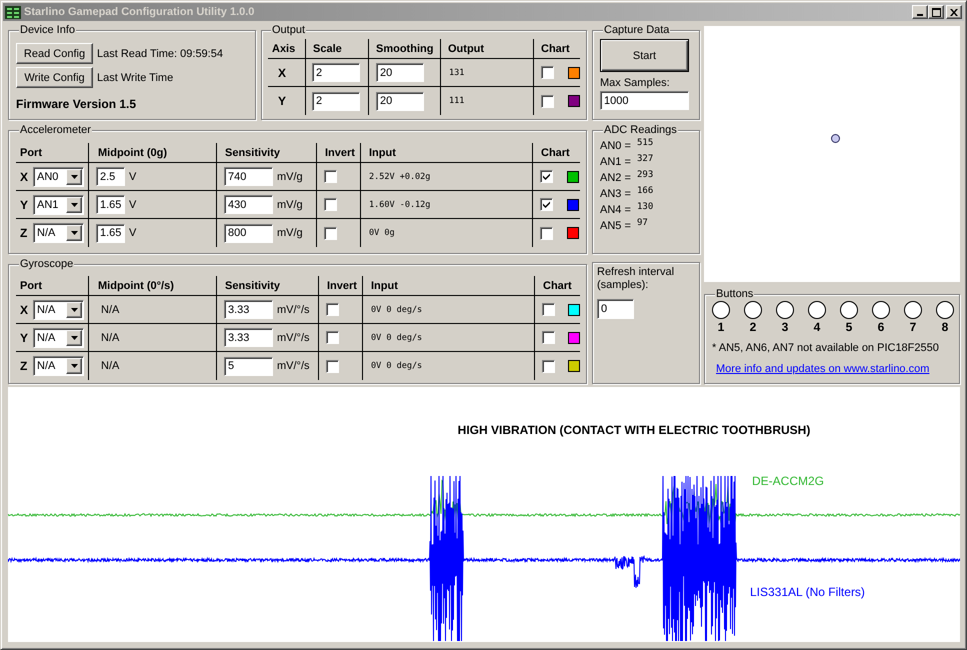 The height and width of the screenshot is (650, 967). Describe the element at coordinates (616, 146) in the screenshot. I see `adc-channel-label: AN0 =` at that location.